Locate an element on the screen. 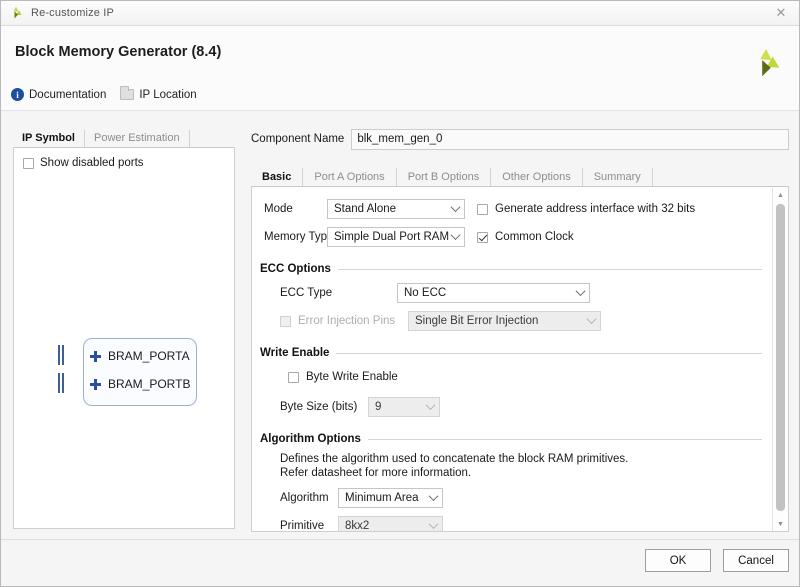 The width and height of the screenshot is (800, 587). algorithm-label: Algorithm is located at coordinates (304, 498).